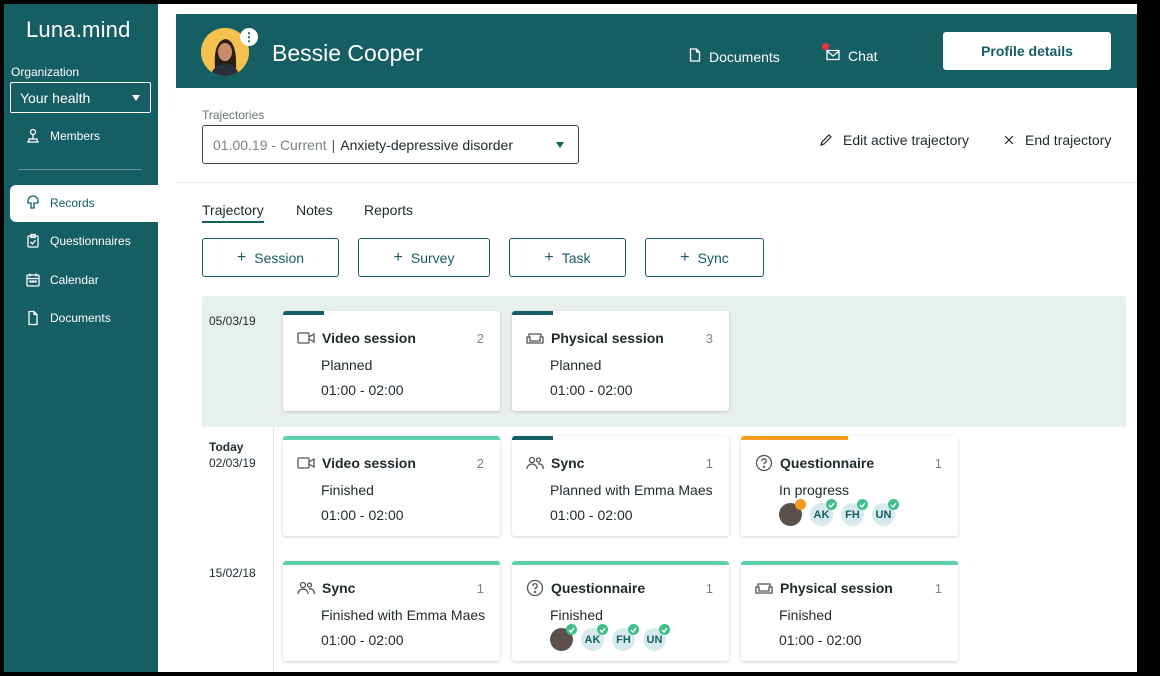 Image resolution: width=1160 pixels, height=676 pixels. Describe the element at coordinates (339, 588) in the screenshot. I see `card-title: Sync` at that location.